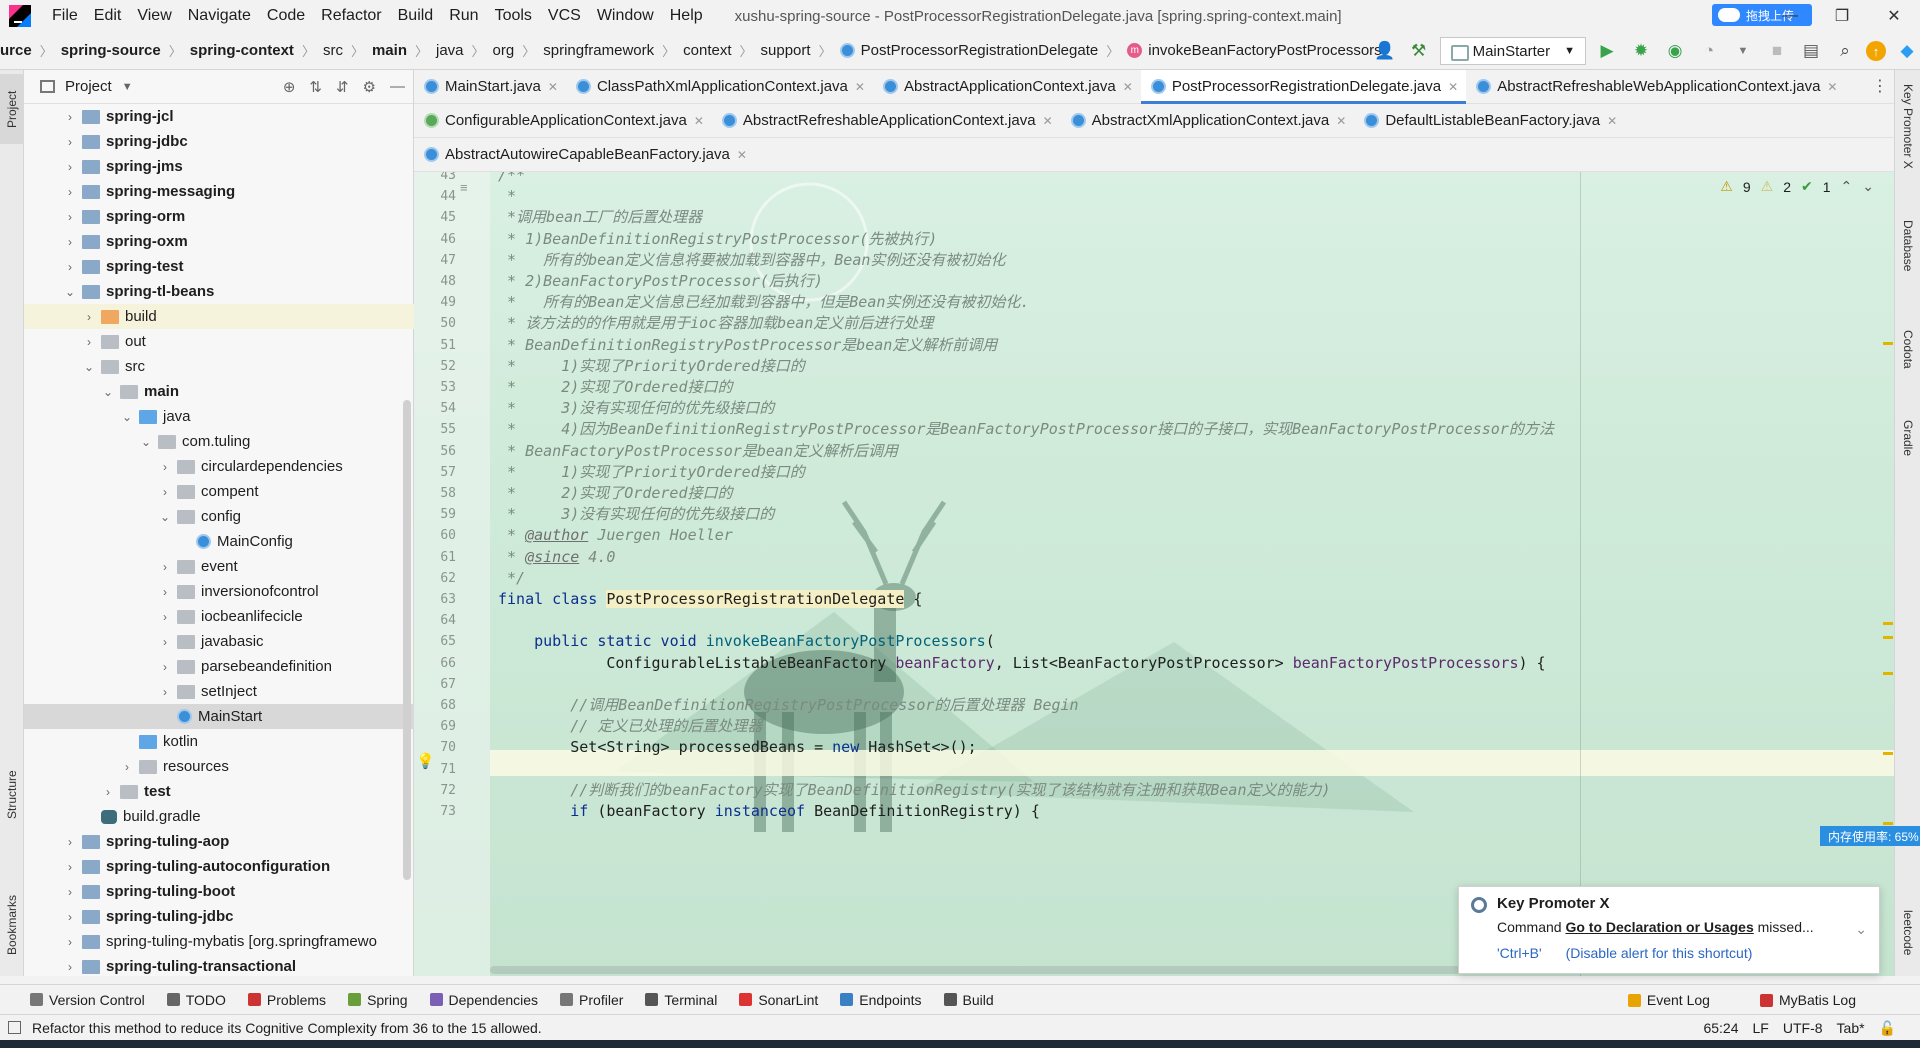 The height and width of the screenshot is (1048, 1920). I want to click on tree-node: ⌄ src, so click(219, 366).